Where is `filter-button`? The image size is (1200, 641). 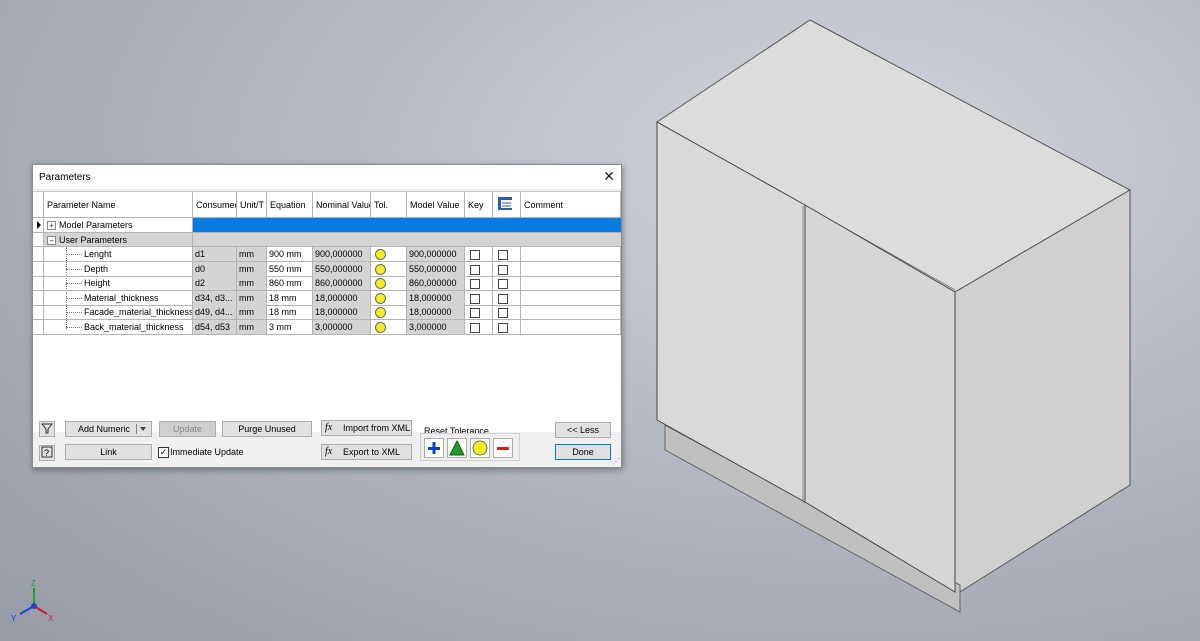
filter-button is located at coordinates (47, 429).